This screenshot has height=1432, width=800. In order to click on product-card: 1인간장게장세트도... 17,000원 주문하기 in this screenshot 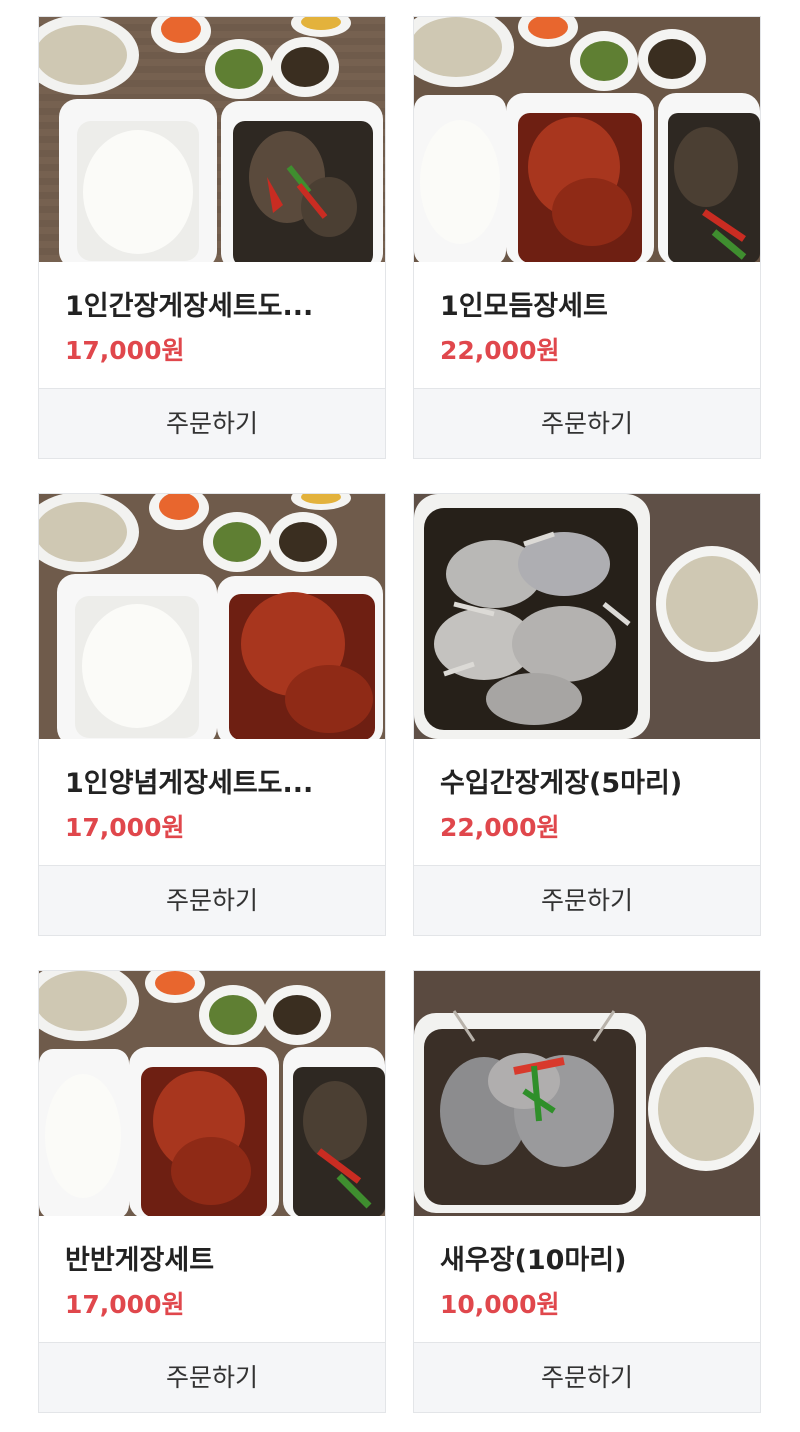, I will do `click(212, 237)`.